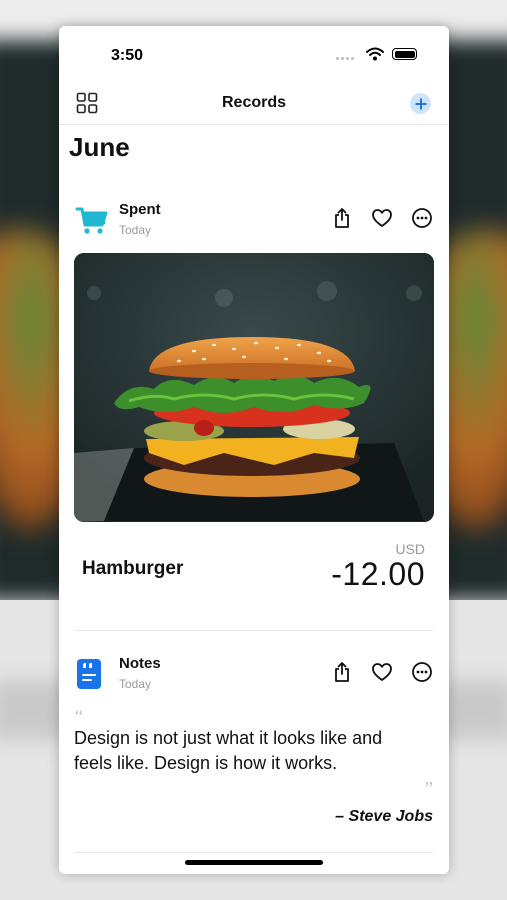 The height and width of the screenshot is (900, 507). What do you see at coordinates (378, 574) in the screenshot?
I see `expense-amount: -12.00` at bounding box center [378, 574].